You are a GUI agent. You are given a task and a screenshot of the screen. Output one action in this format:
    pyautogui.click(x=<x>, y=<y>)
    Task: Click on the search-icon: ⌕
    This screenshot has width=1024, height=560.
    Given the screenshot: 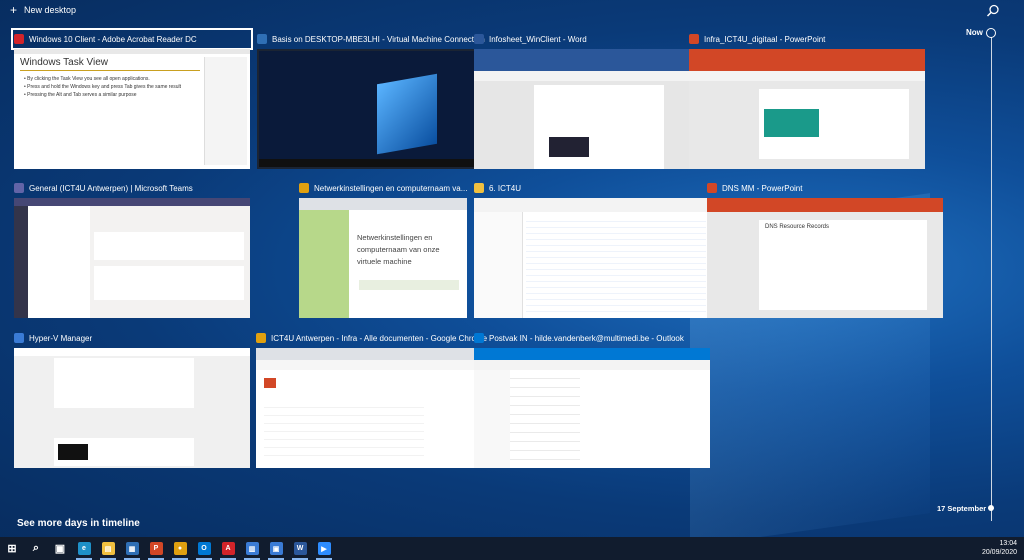 What is the action you would take?
    pyautogui.click(x=36, y=548)
    